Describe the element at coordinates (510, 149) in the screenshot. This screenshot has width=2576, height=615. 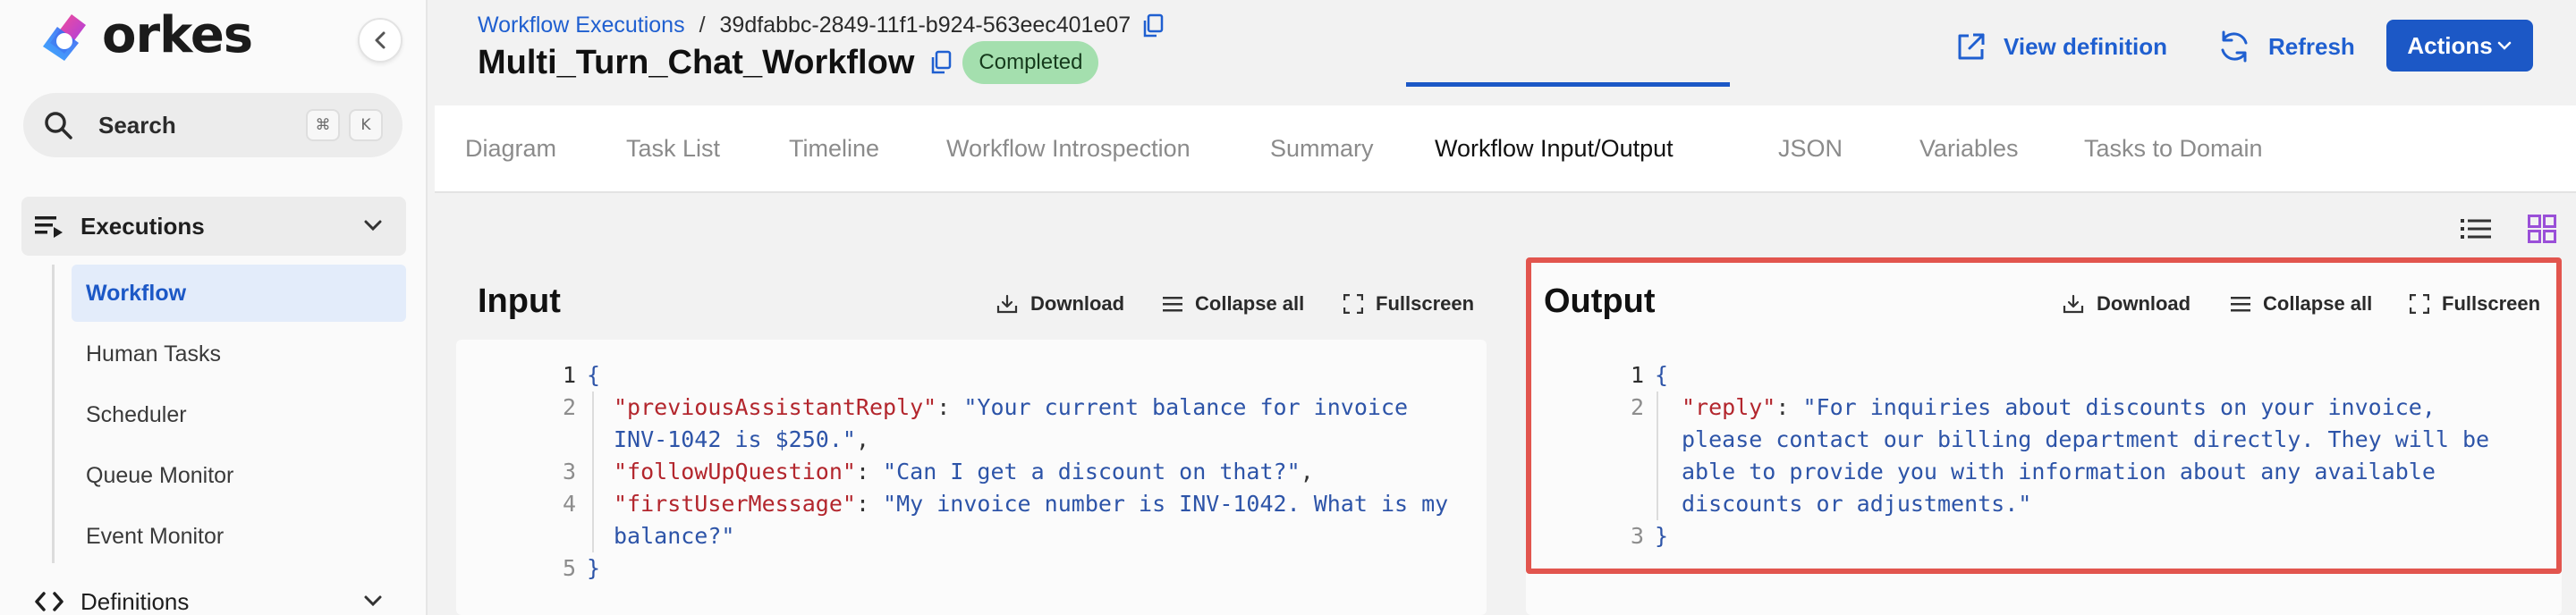
I see `tab-diagram: Diagram` at that location.